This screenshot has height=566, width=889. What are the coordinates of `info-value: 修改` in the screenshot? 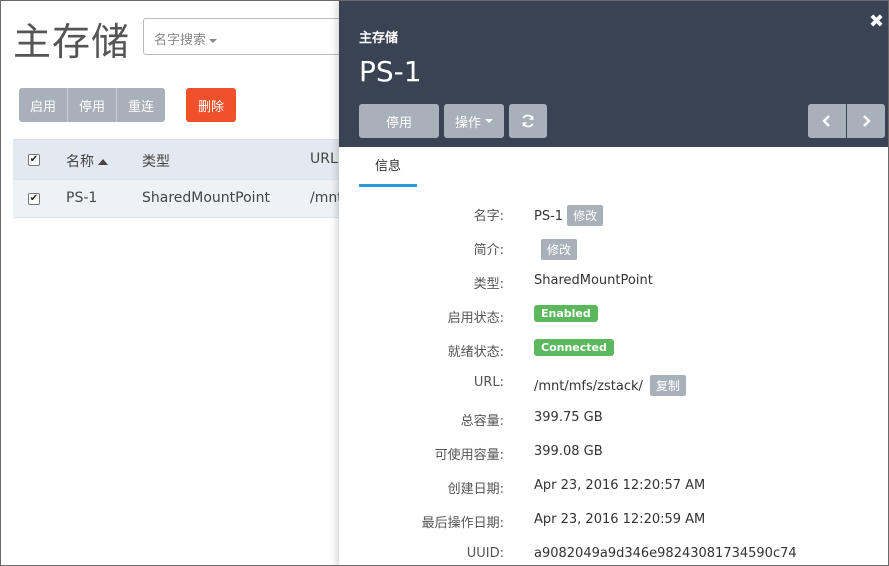 It's located at (556, 249).